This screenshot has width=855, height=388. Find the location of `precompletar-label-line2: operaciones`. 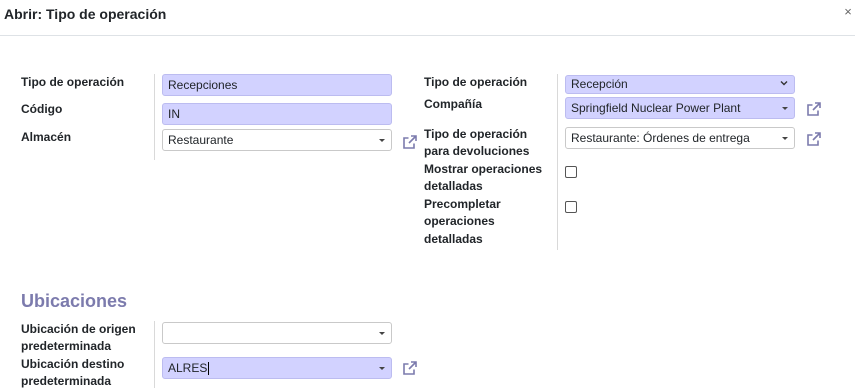

precompletar-label-line2: operaciones is located at coordinates (459, 221).